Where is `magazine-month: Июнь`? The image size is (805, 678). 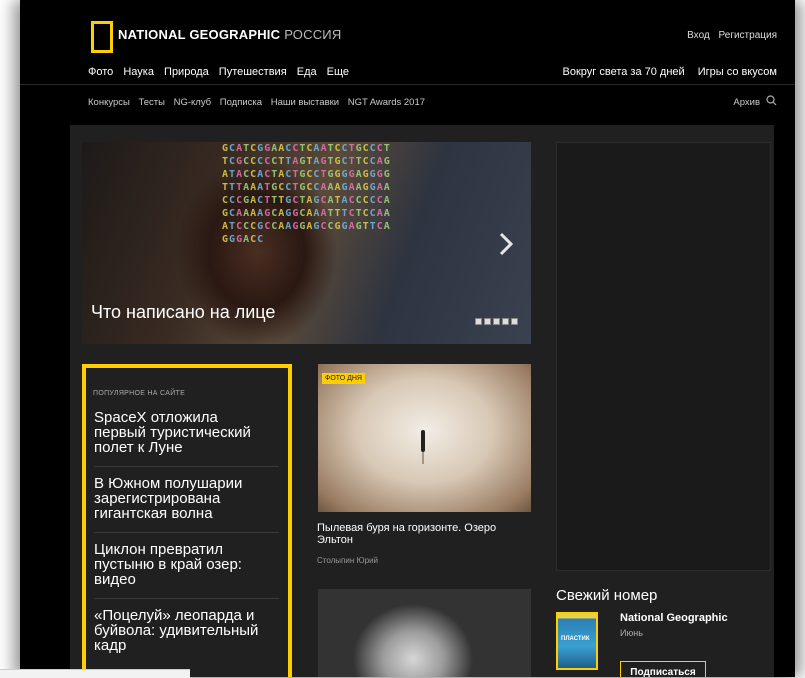 magazine-month: Июнь is located at coordinates (631, 633).